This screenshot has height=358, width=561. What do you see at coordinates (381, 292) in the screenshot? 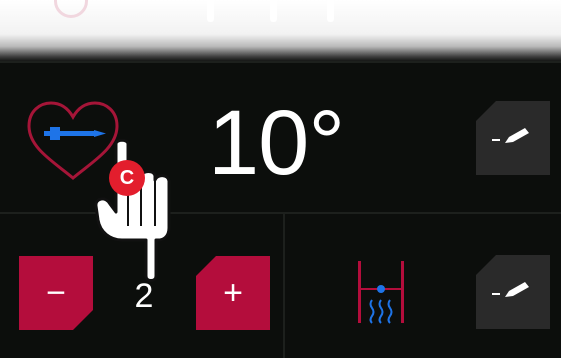
I see `bottom-heat-icon` at bounding box center [381, 292].